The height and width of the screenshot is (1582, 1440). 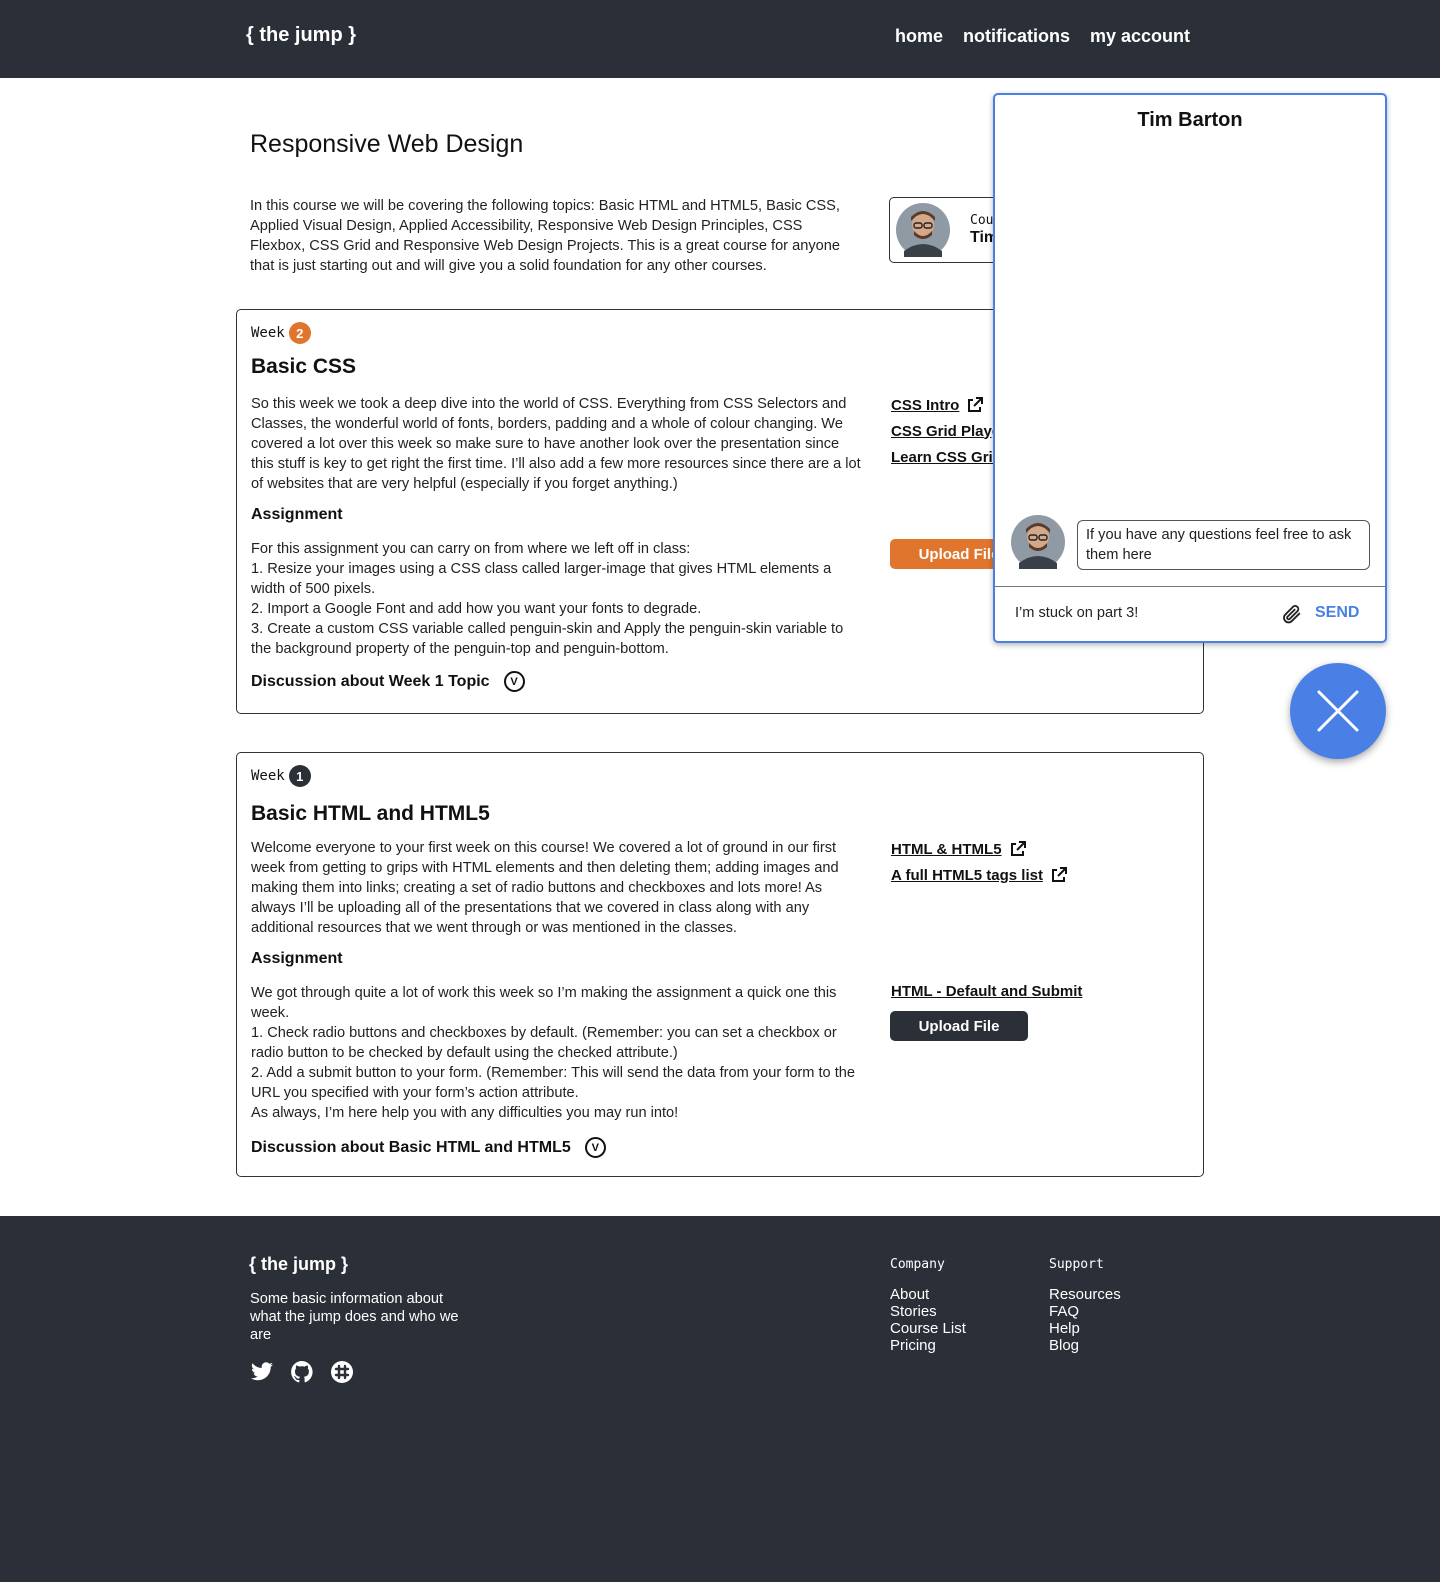 What do you see at coordinates (925, 405) in the screenshot?
I see `resource-link-label: CSS Intro` at bounding box center [925, 405].